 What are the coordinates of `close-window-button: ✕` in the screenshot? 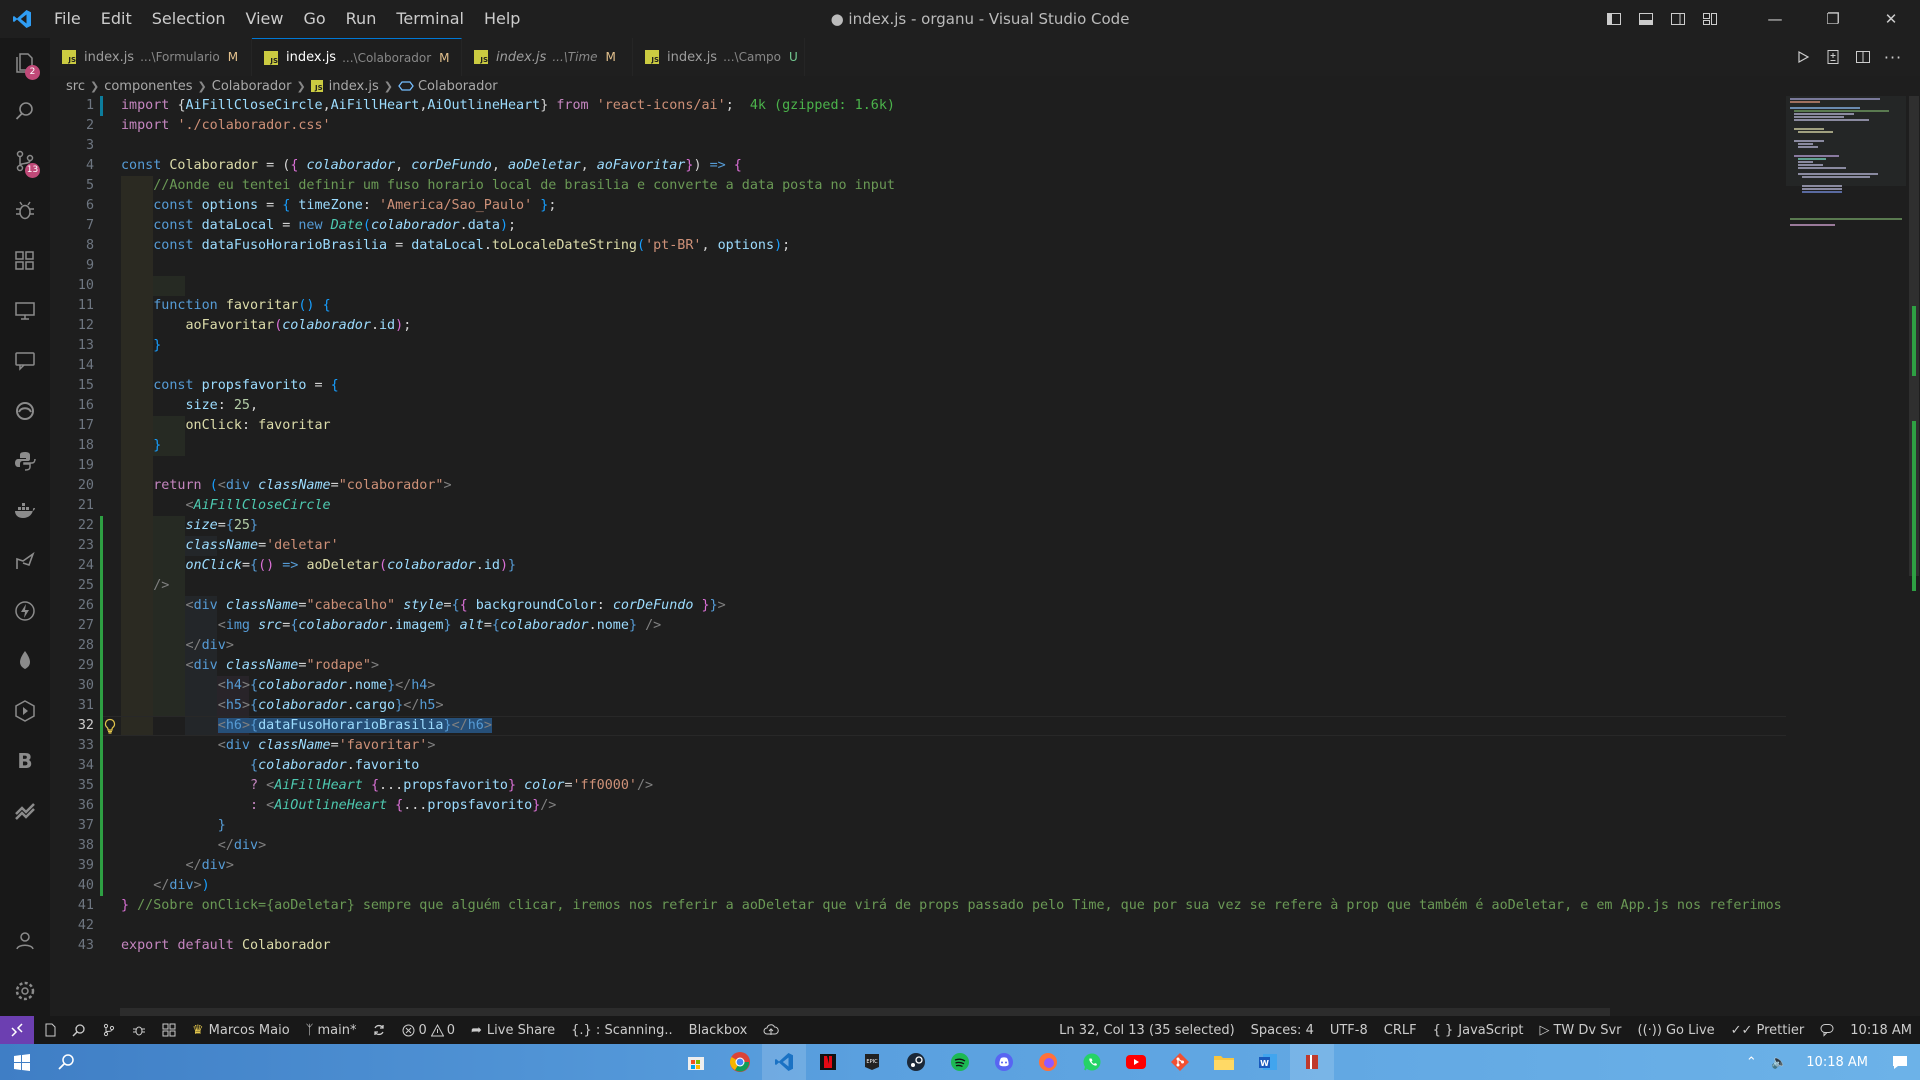 It's located at (1891, 19).